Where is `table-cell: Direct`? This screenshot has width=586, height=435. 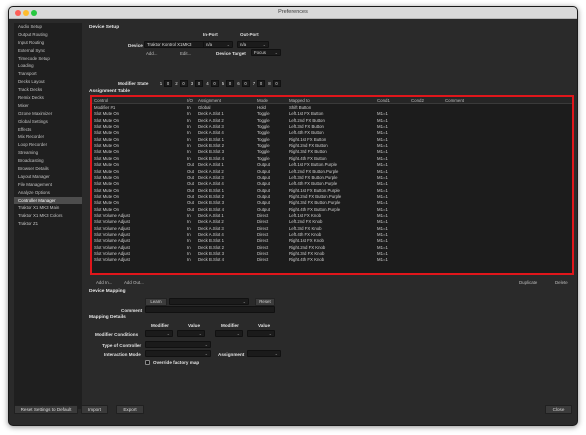
table-cell: Direct is located at coordinates (263, 260).